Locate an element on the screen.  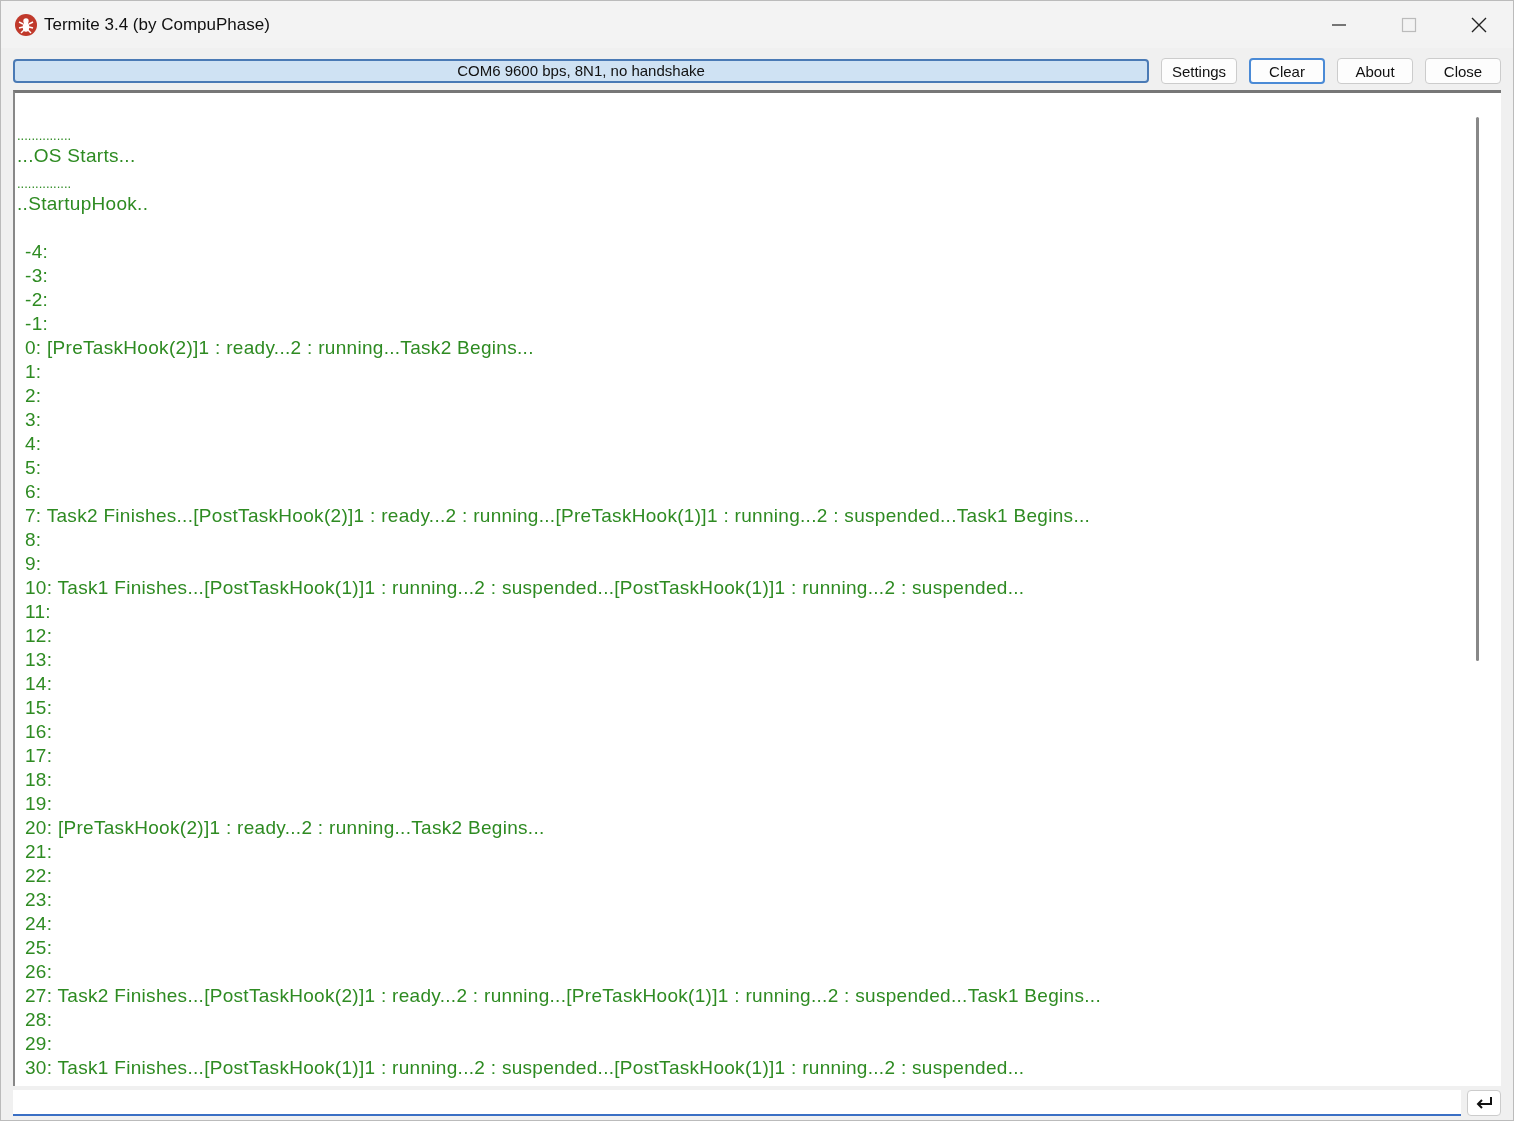
output-line: 1: is located at coordinates (33, 371).